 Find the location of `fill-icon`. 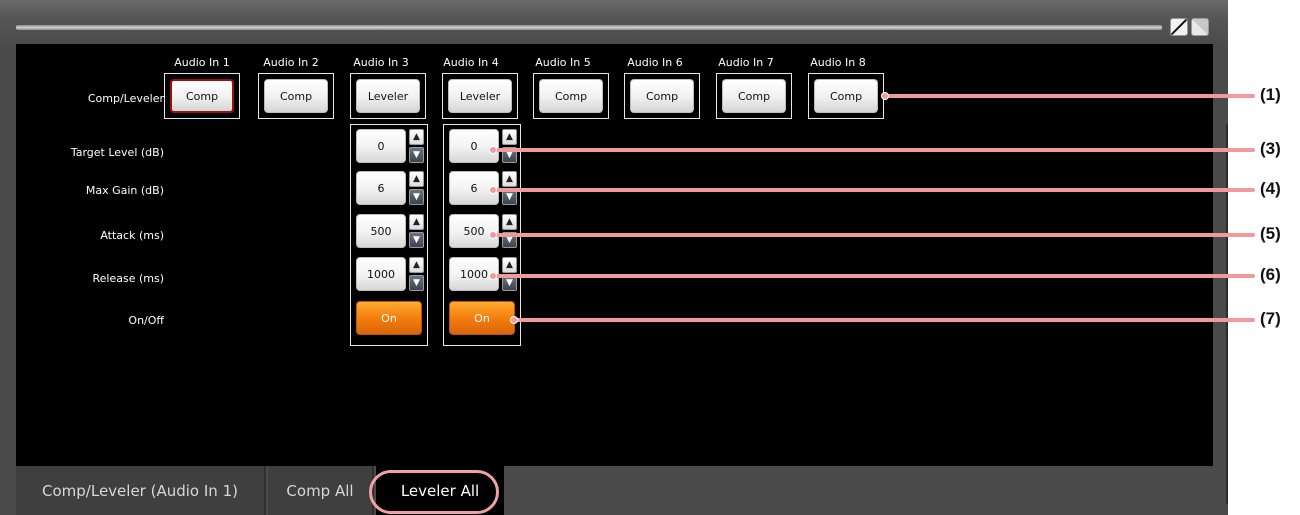

fill-icon is located at coordinates (1200, 27).